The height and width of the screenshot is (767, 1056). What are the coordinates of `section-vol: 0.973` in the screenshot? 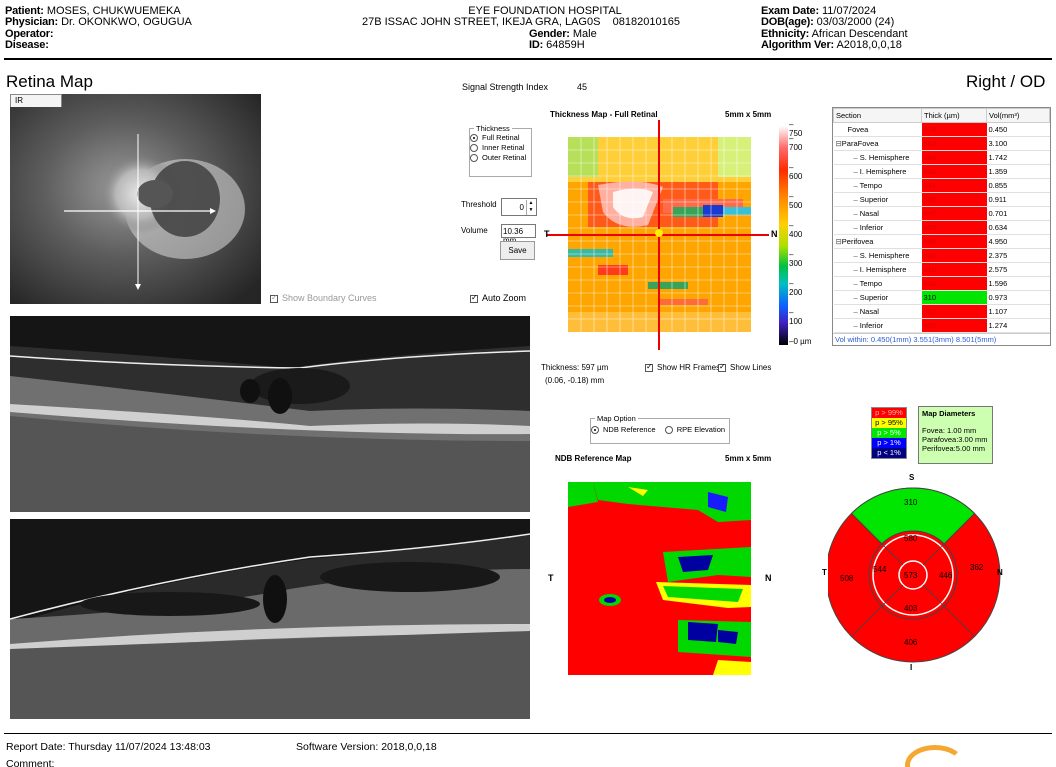 It's located at (1018, 297).